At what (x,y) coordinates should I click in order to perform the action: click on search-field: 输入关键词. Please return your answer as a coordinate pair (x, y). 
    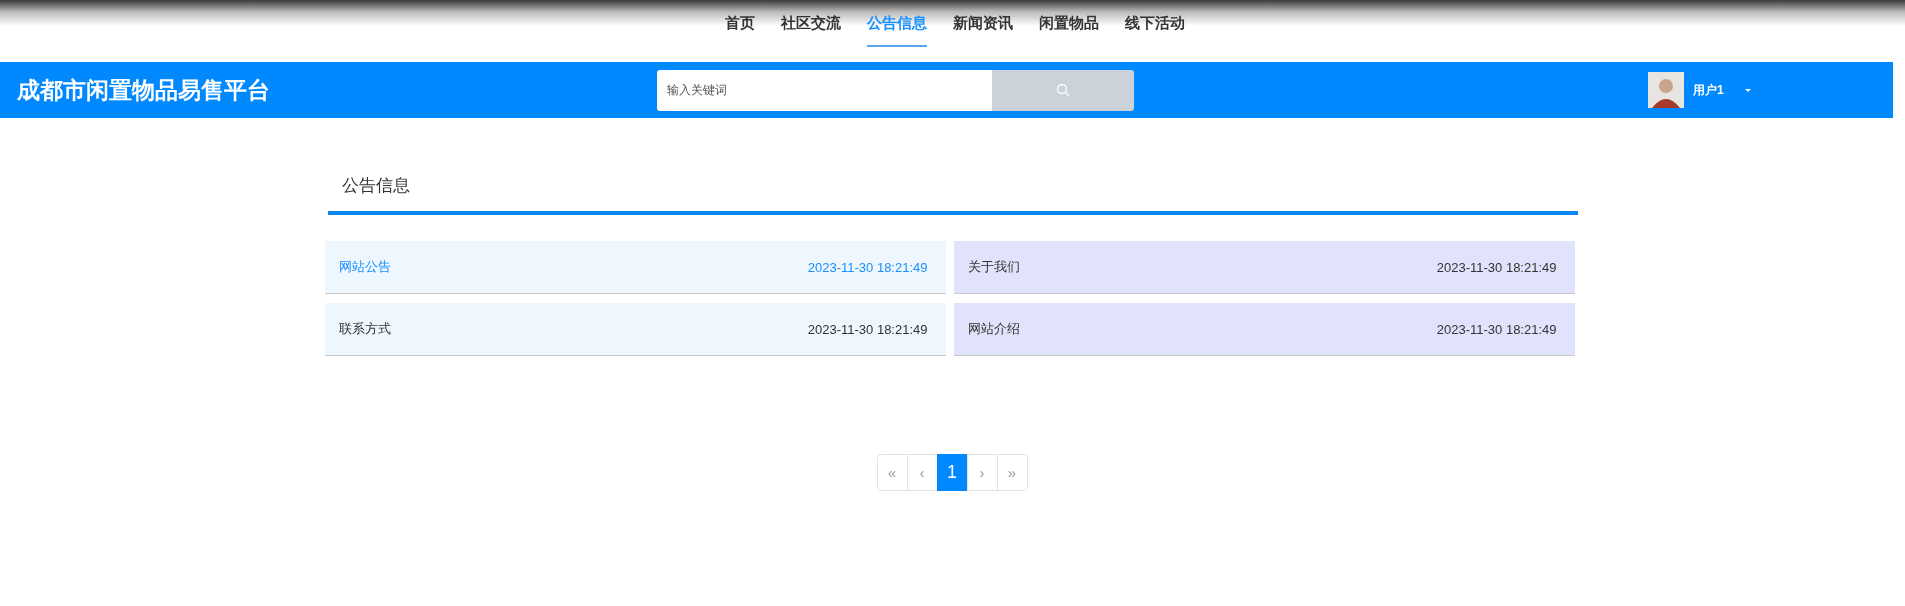
    Looking at the image, I should click on (824, 90).